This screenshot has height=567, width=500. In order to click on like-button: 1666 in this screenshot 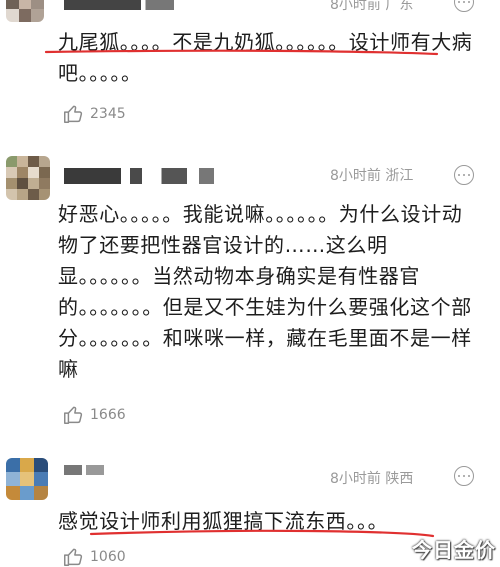, I will do `click(94, 415)`.